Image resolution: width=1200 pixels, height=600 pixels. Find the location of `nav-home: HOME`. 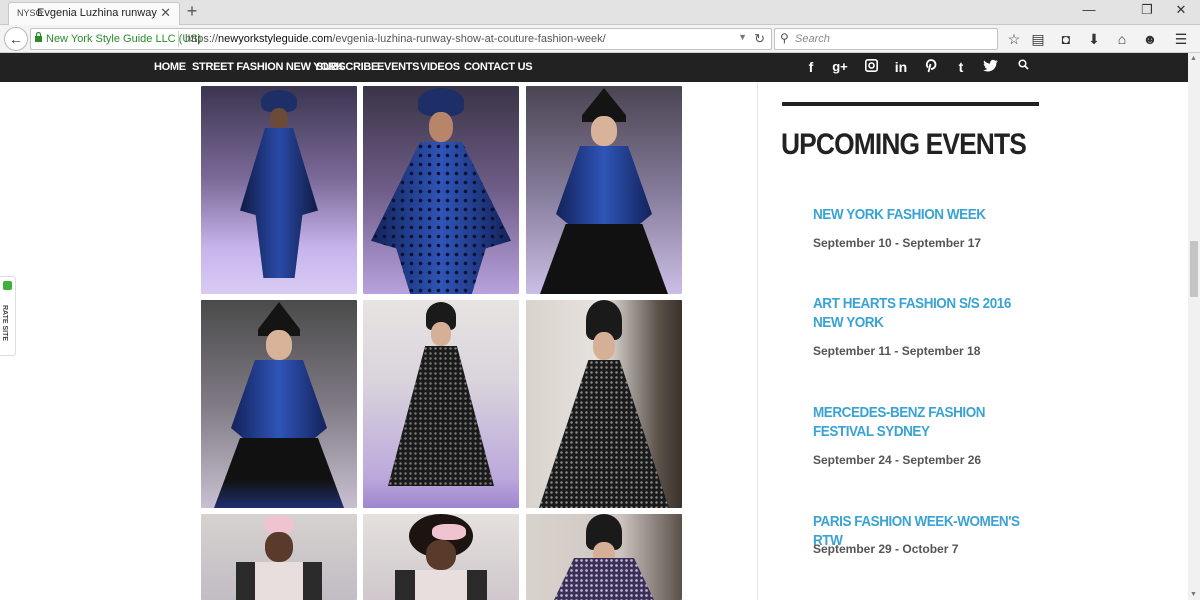

nav-home: HOME is located at coordinates (170, 67).